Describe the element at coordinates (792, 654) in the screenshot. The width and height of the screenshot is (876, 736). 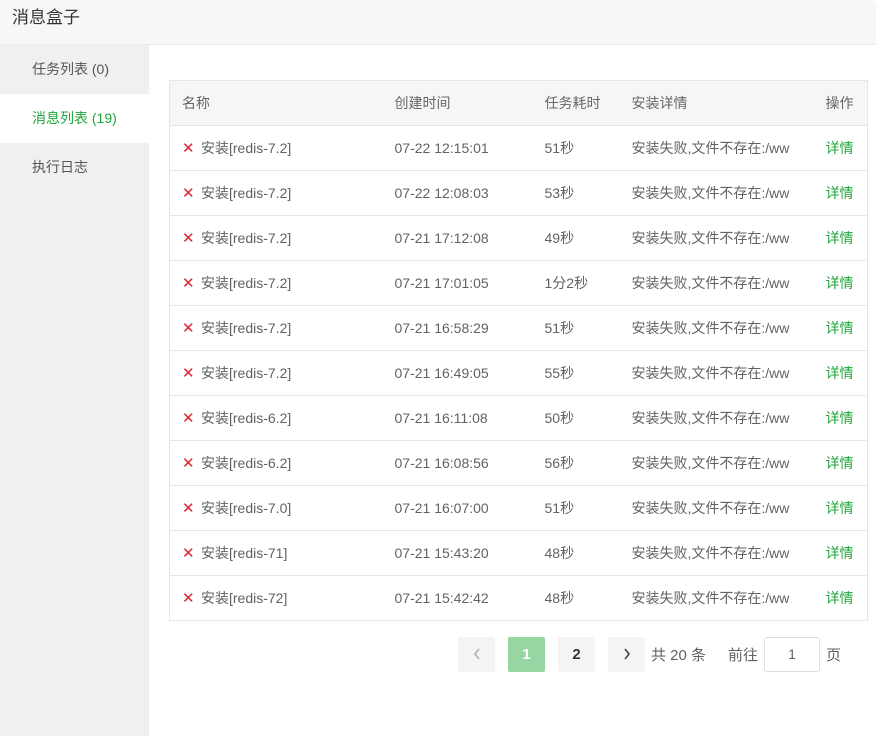
I see `goto-page-input` at that location.